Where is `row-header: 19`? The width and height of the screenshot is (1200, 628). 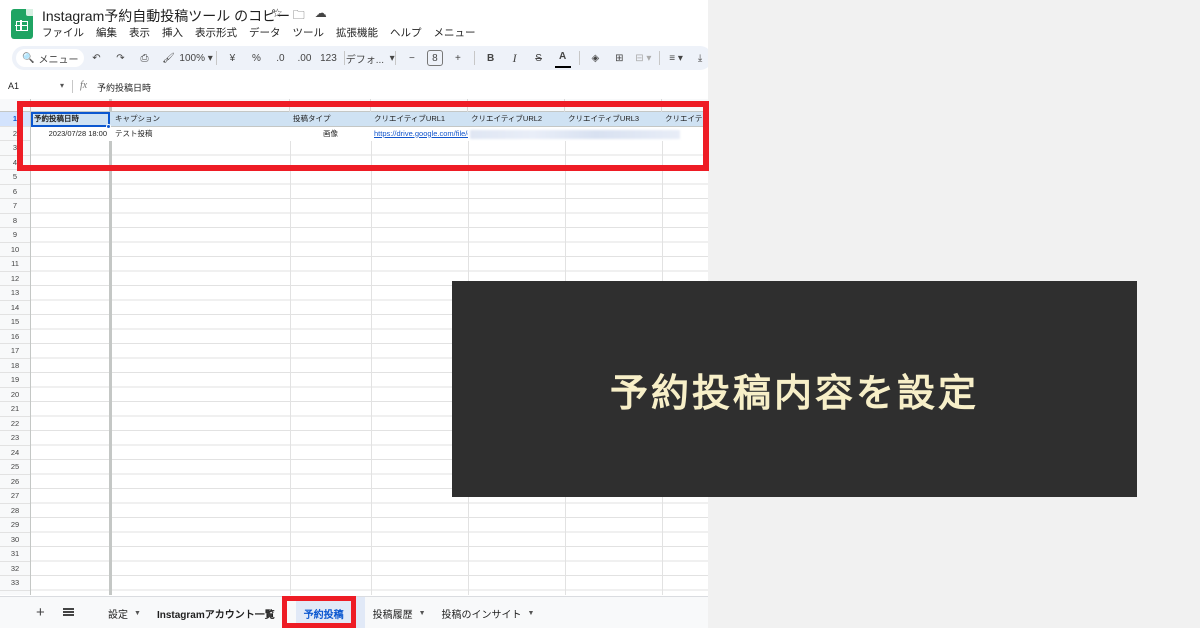
row-header: 19 is located at coordinates (15, 380).